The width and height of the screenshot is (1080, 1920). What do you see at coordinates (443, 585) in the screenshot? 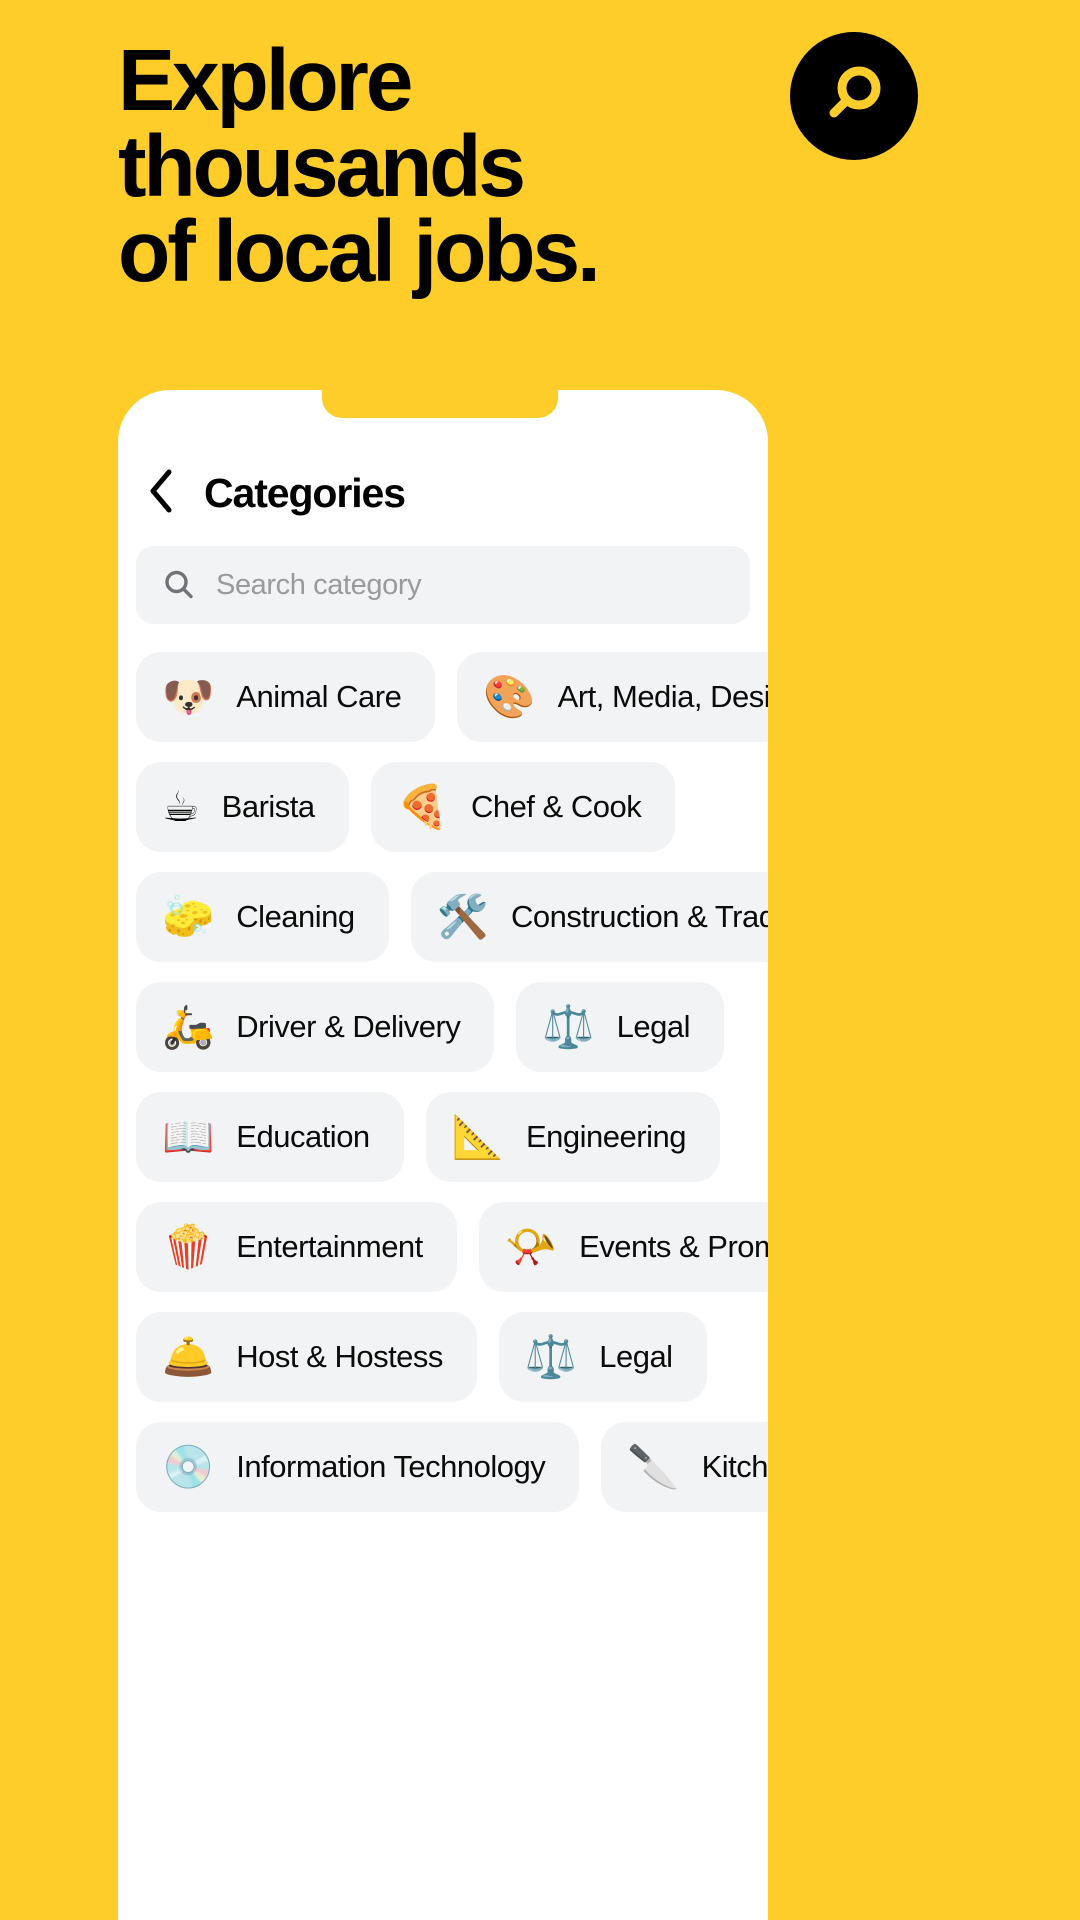
I see `search-input: Search category` at bounding box center [443, 585].